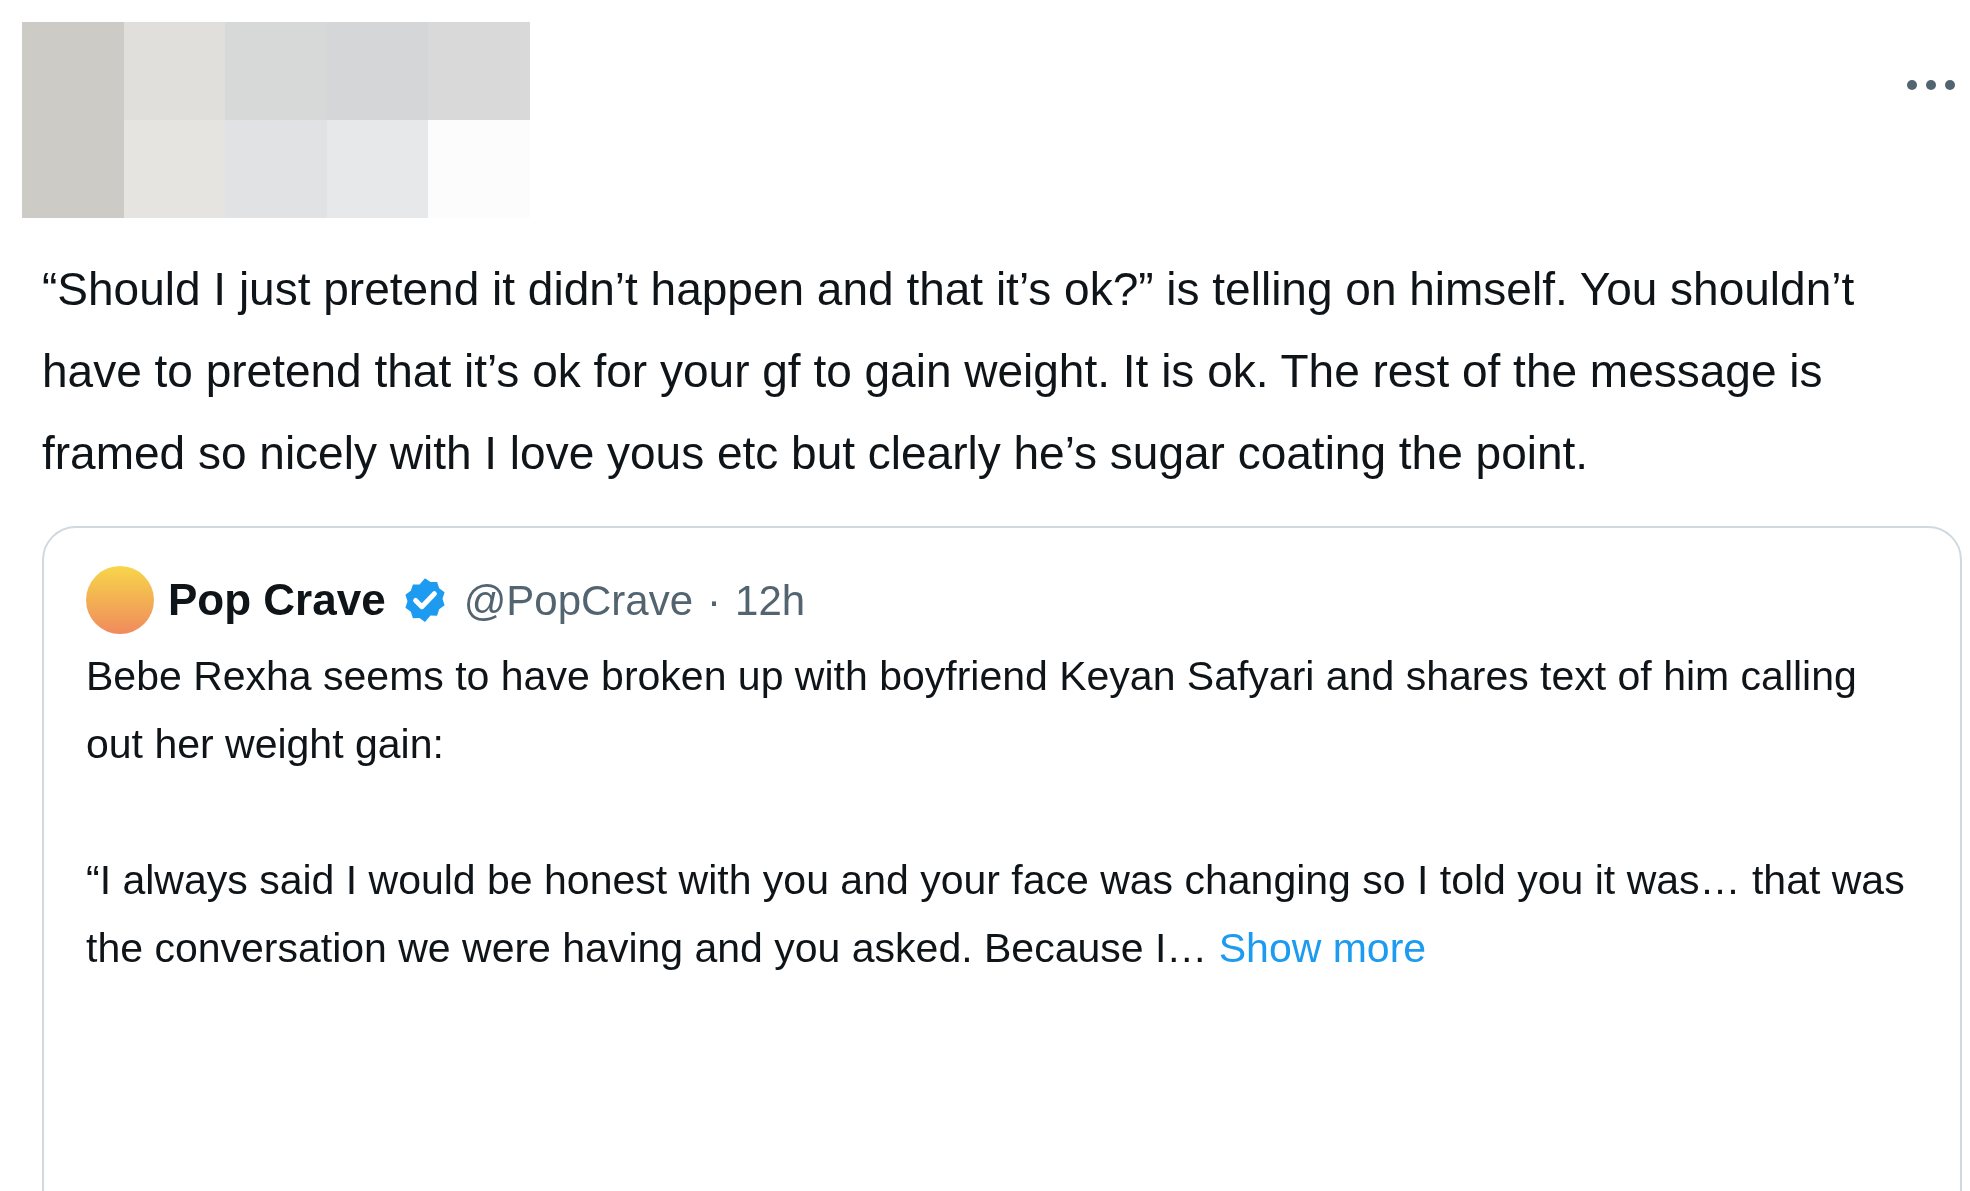  Describe the element at coordinates (972, 710) in the screenshot. I see `quoted-text: Bebe Rexha seems to have broken up with boyfriend Keyan Safyari and shares text of him calling out her weight gain:` at that location.